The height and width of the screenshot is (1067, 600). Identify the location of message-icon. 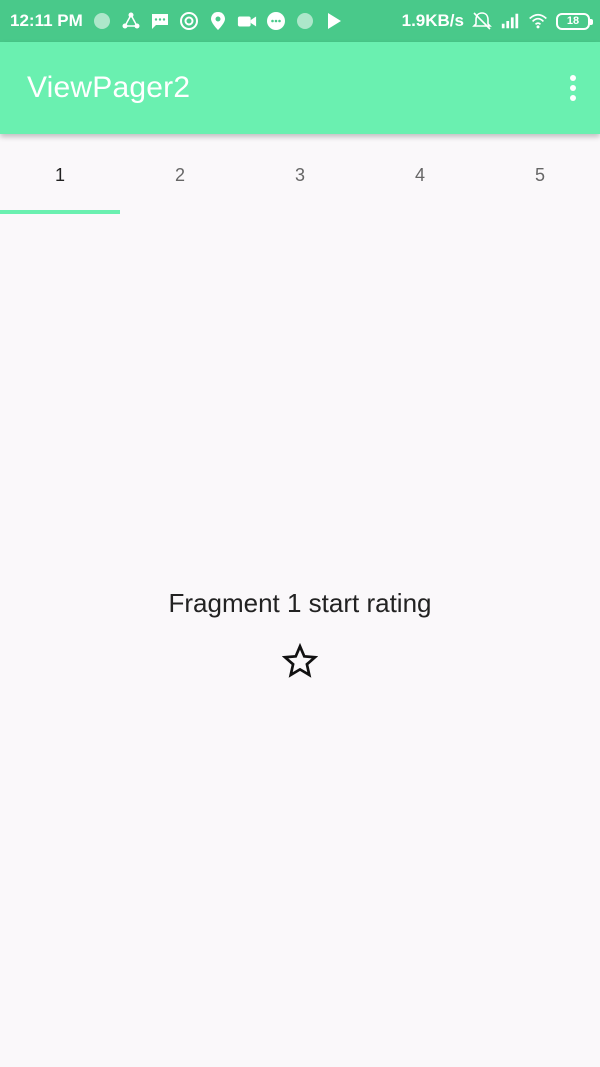
(160, 21).